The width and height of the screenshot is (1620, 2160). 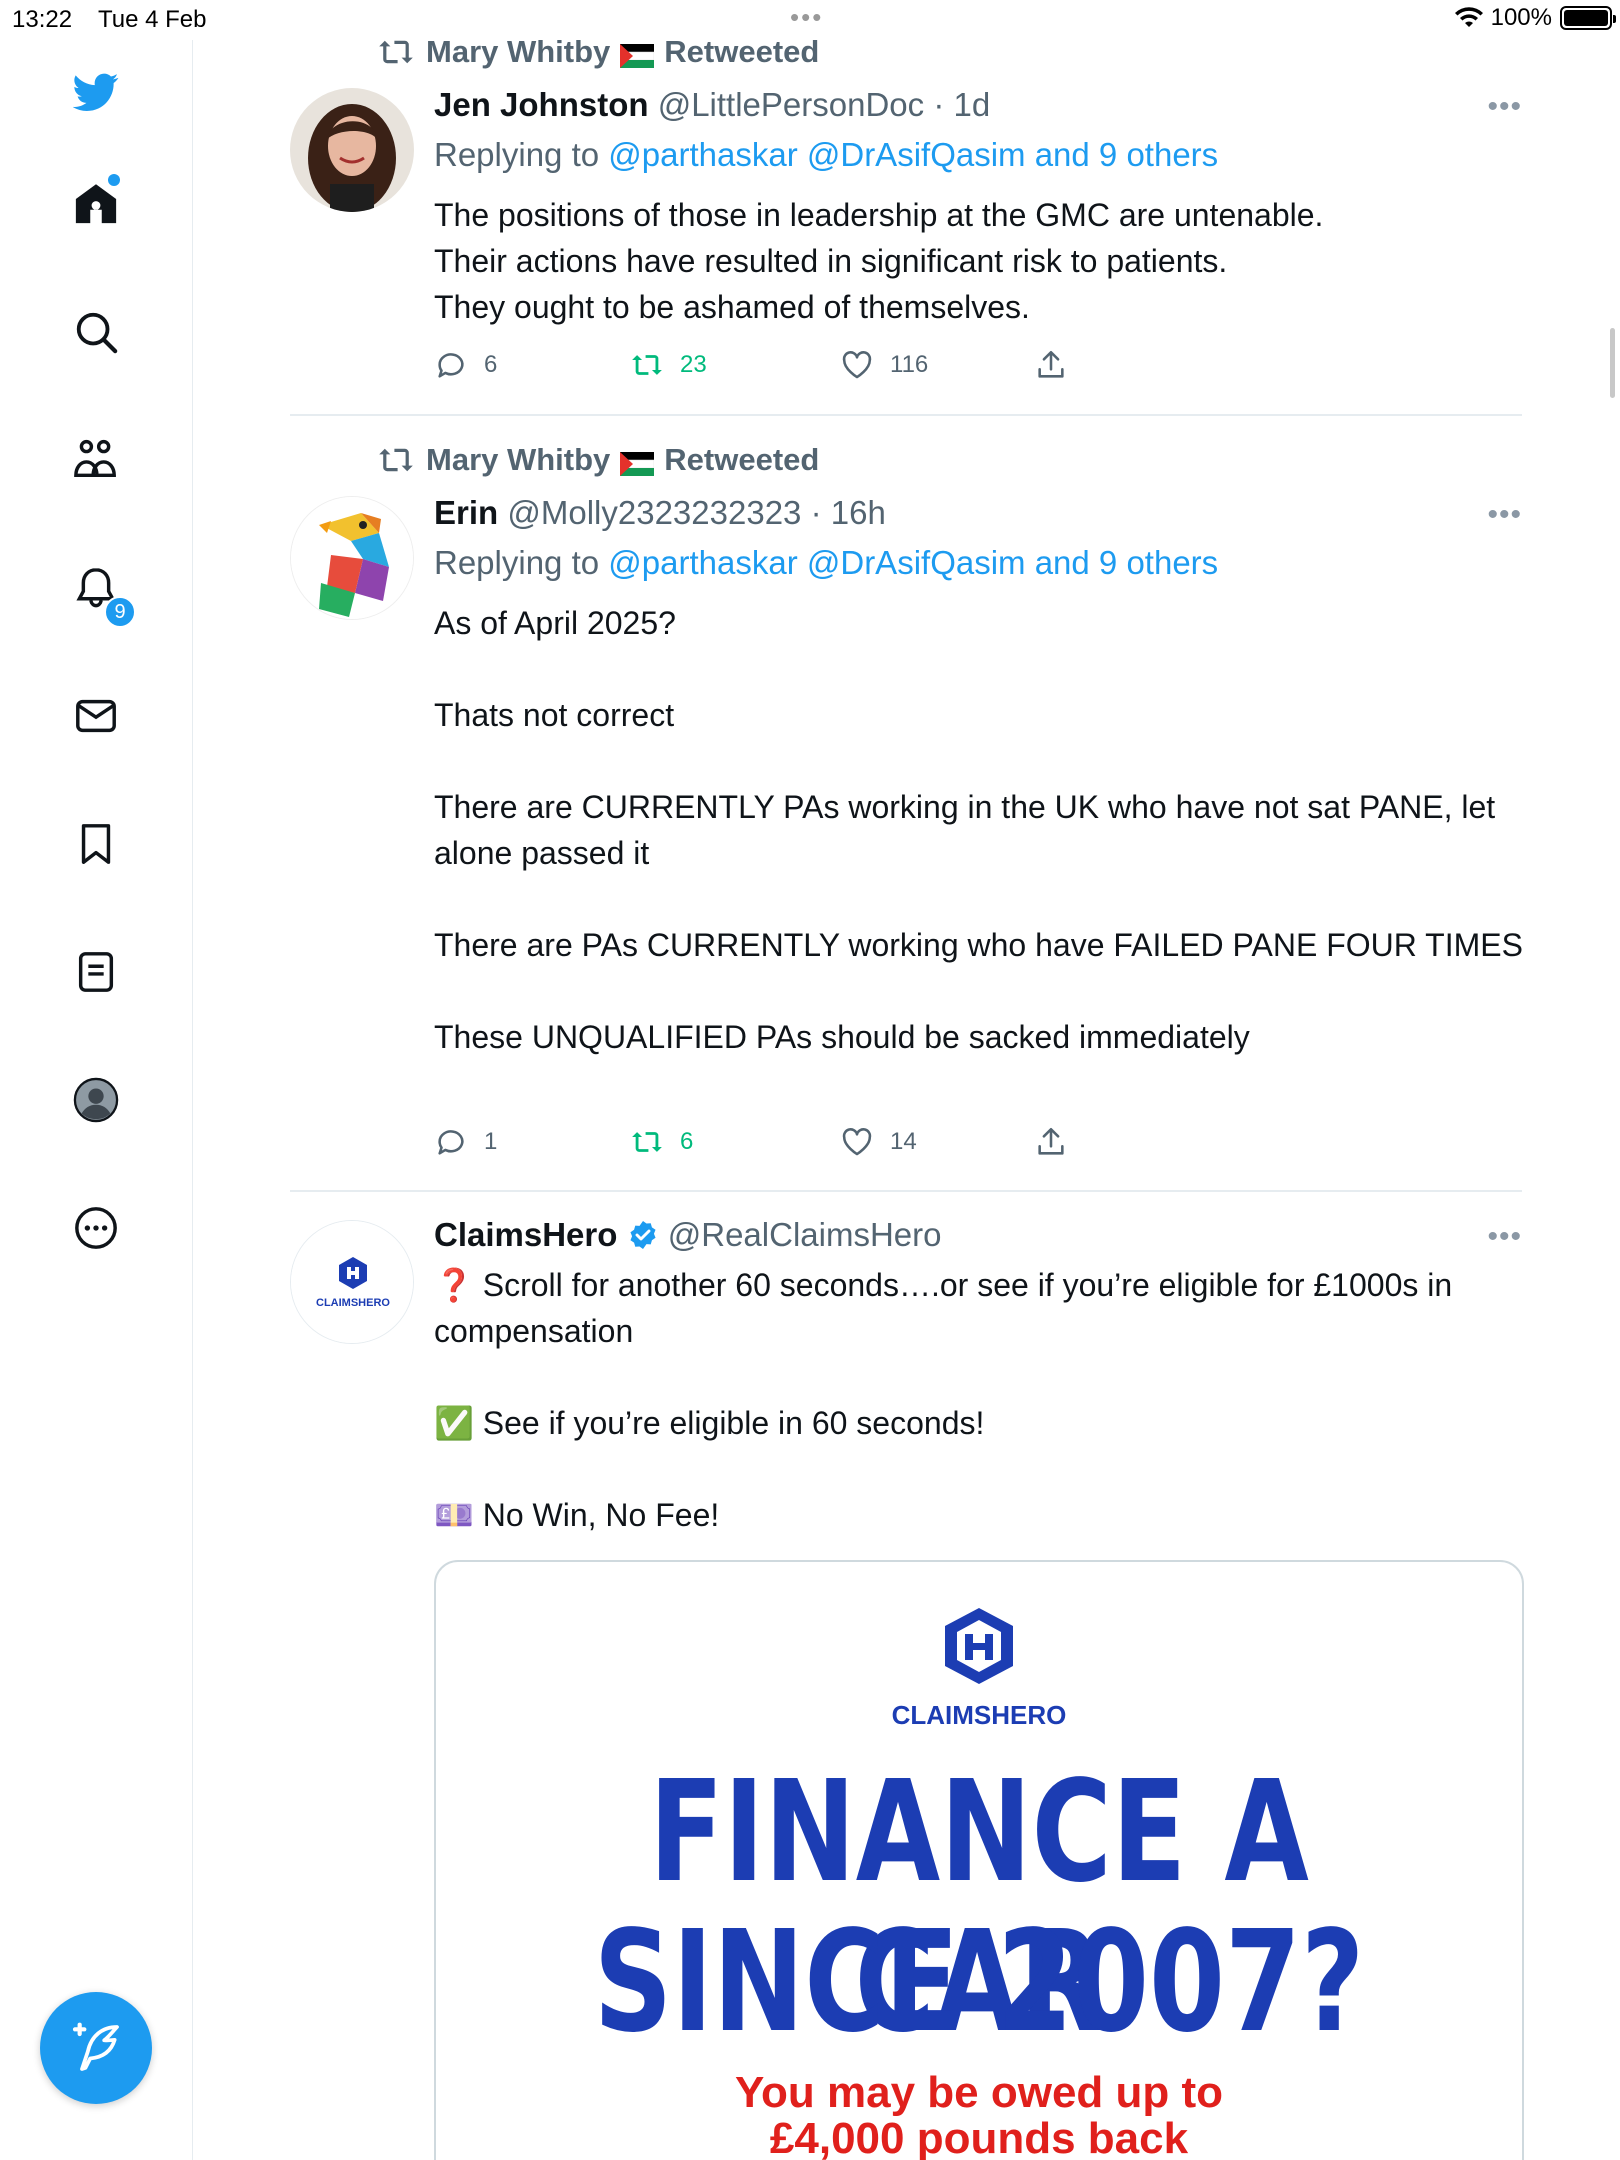 What do you see at coordinates (791, 104) in the screenshot?
I see `user-handle: @LittlePersonDoc` at bounding box center [791, 104].